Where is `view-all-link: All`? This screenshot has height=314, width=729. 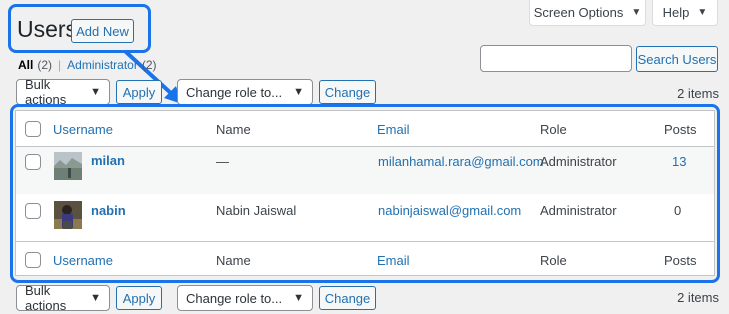 view-all-link: All is located at coordinates (25, 65).